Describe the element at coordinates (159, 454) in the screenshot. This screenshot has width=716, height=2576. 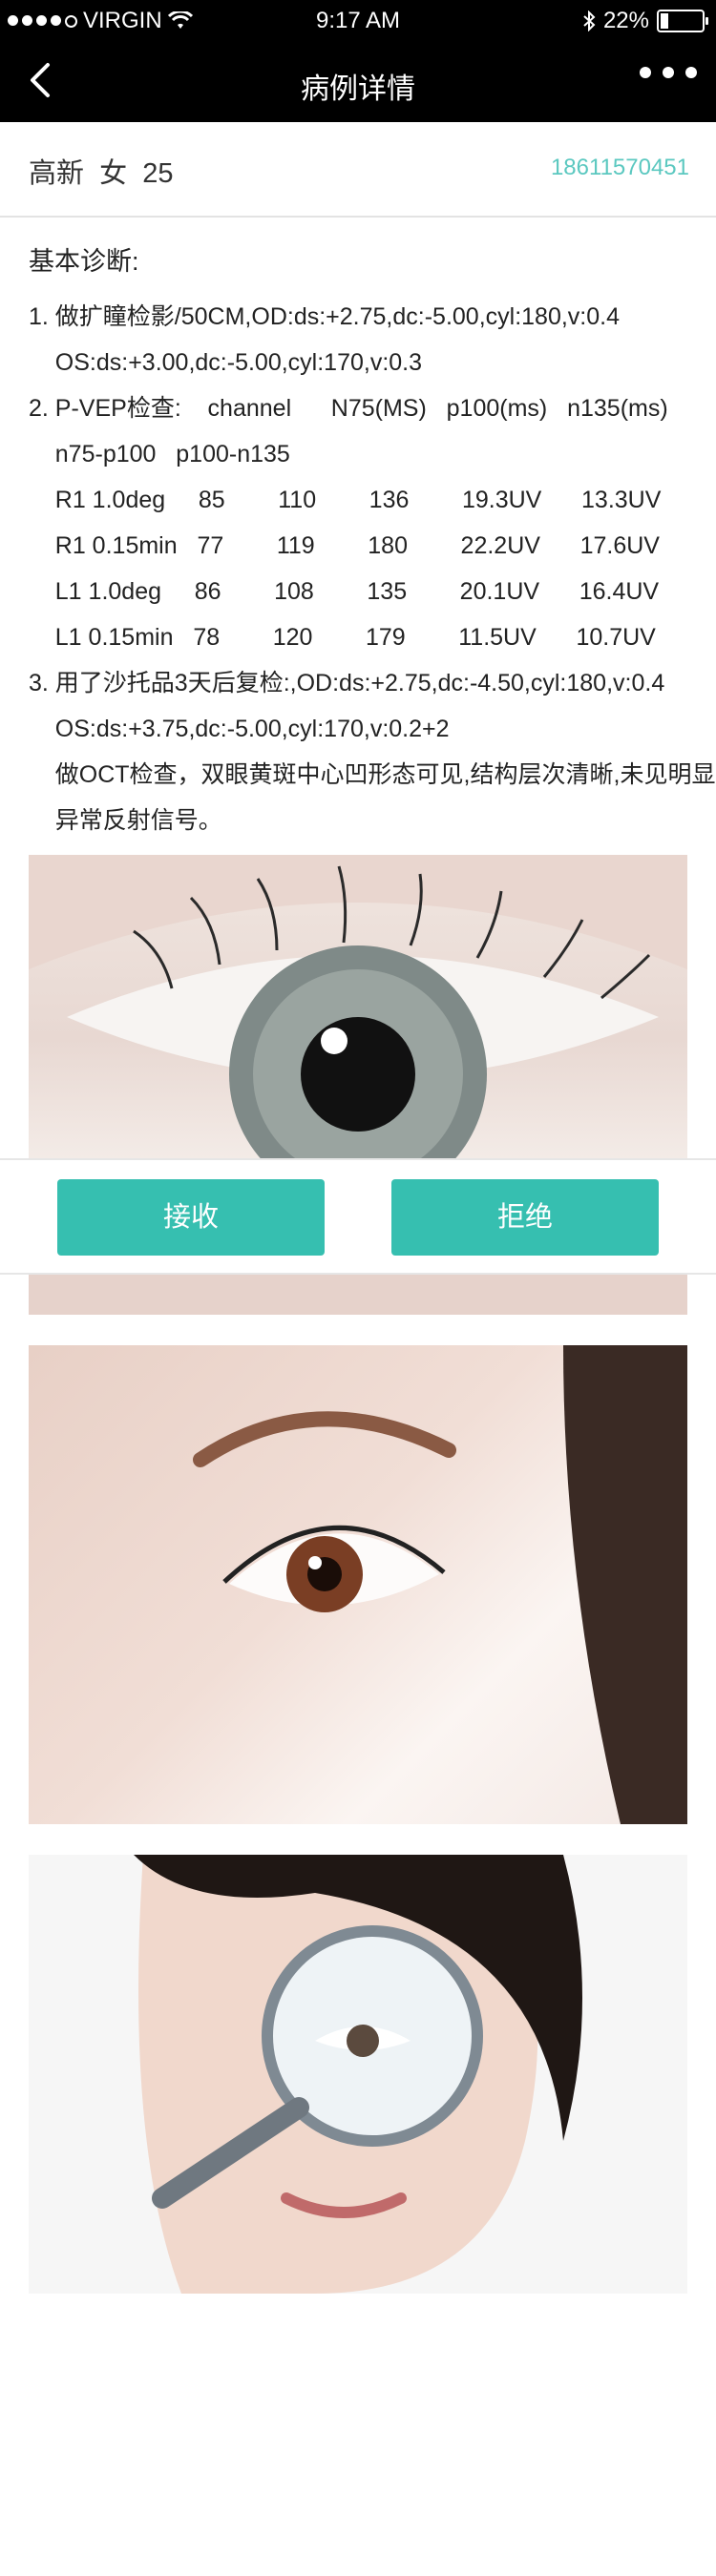
I see `diagnosis-line: n75-p100 p100-n135` at that location.